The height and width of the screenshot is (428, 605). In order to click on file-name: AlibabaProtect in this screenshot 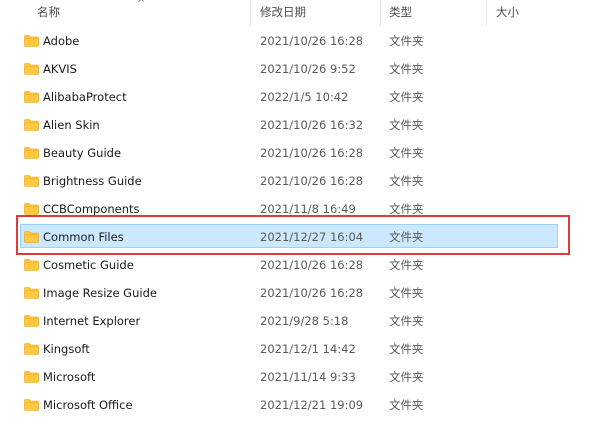, I will do `click(85, 97)`.